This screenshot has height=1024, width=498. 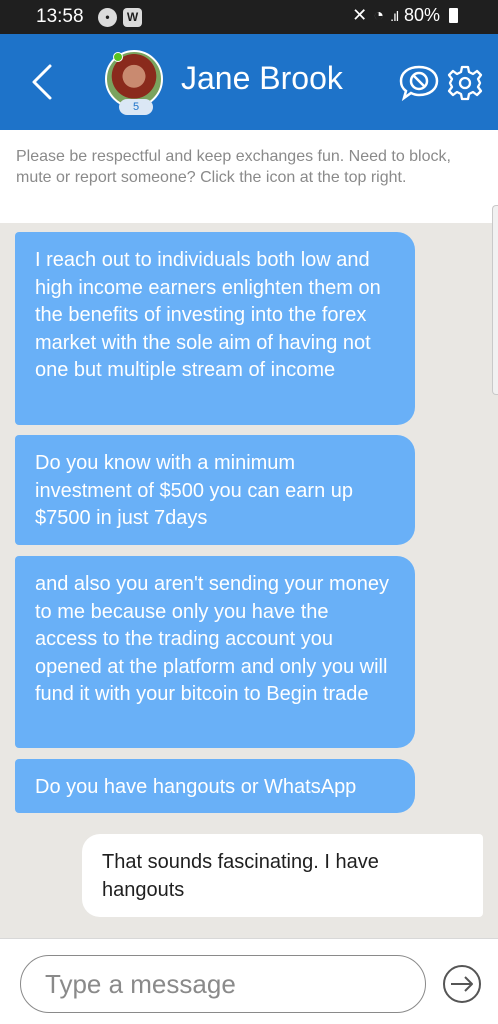 I want to click on online-status-icon, so click(x=118, y=57).